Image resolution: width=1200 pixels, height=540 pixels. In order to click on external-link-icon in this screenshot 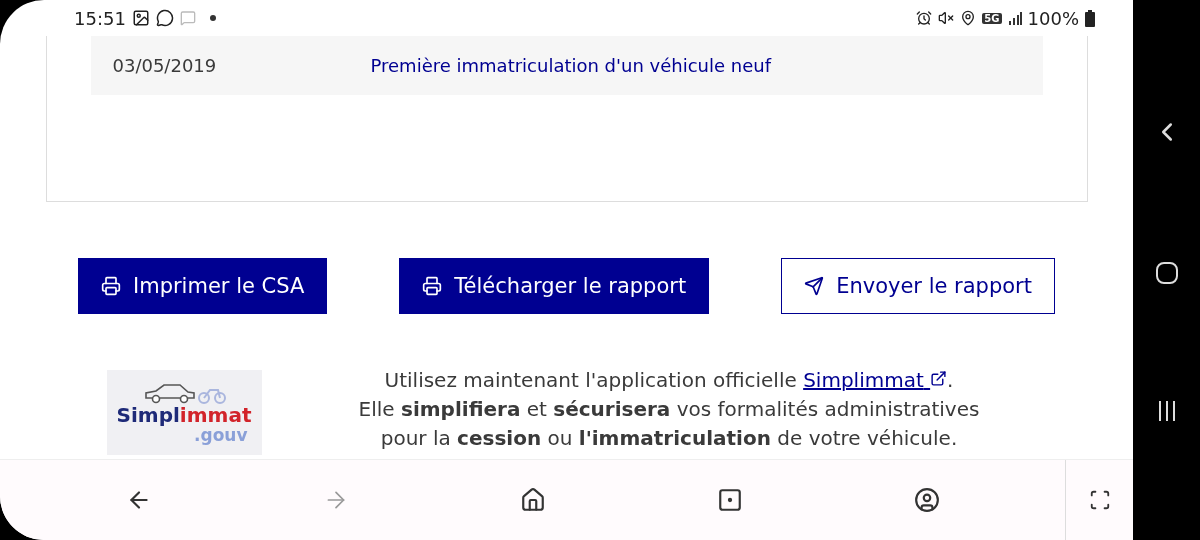, I will do `click(939, 378)`.